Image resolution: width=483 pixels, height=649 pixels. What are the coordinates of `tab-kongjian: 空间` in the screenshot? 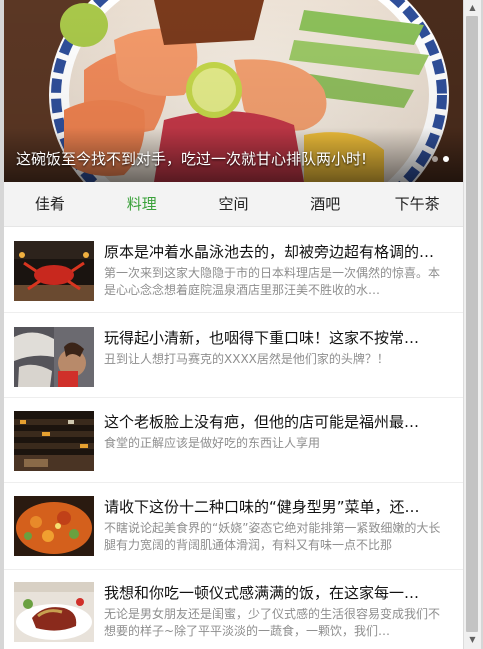 It's located at (234, 204).